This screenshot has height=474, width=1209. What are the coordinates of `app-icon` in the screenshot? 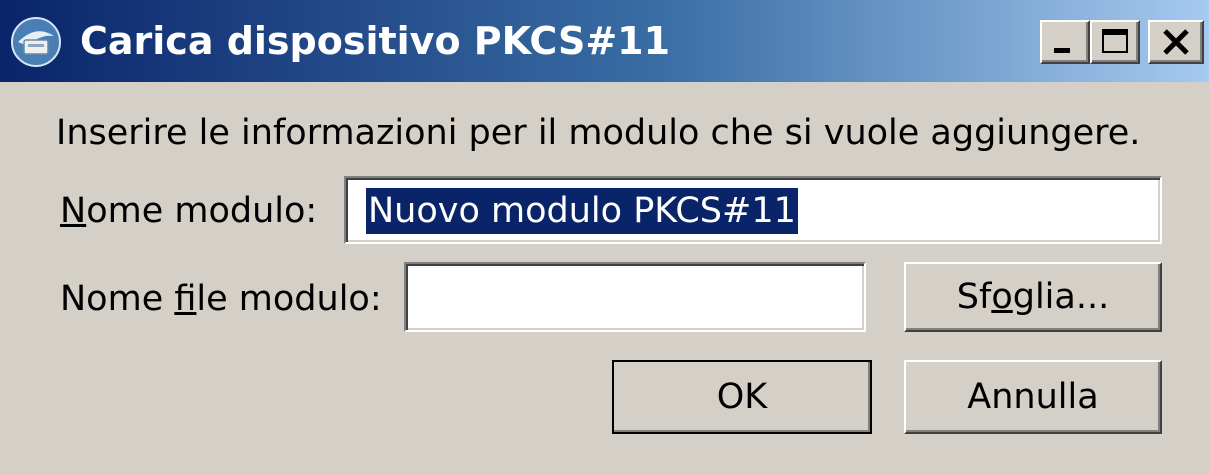 It's located at (36, 42).